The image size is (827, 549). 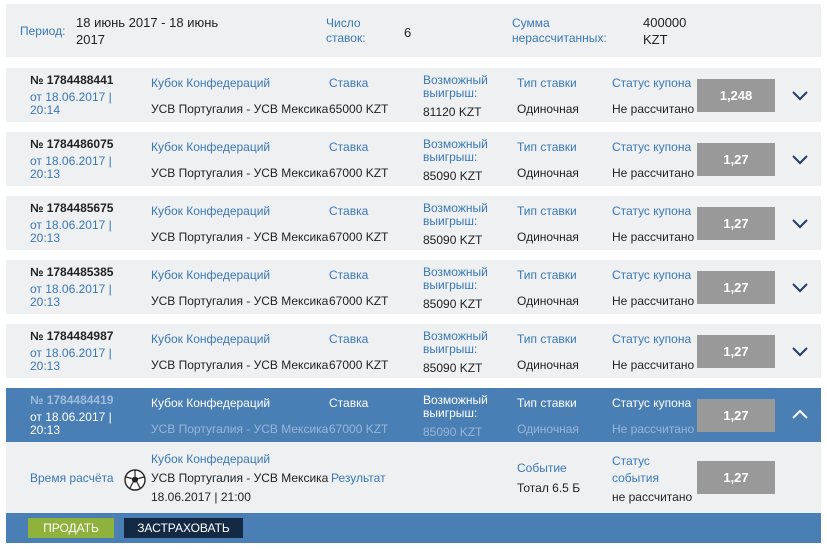 I want to click on detail-match: УСВ Португалия - УСВ Мексика, so click(x=240, y=478).